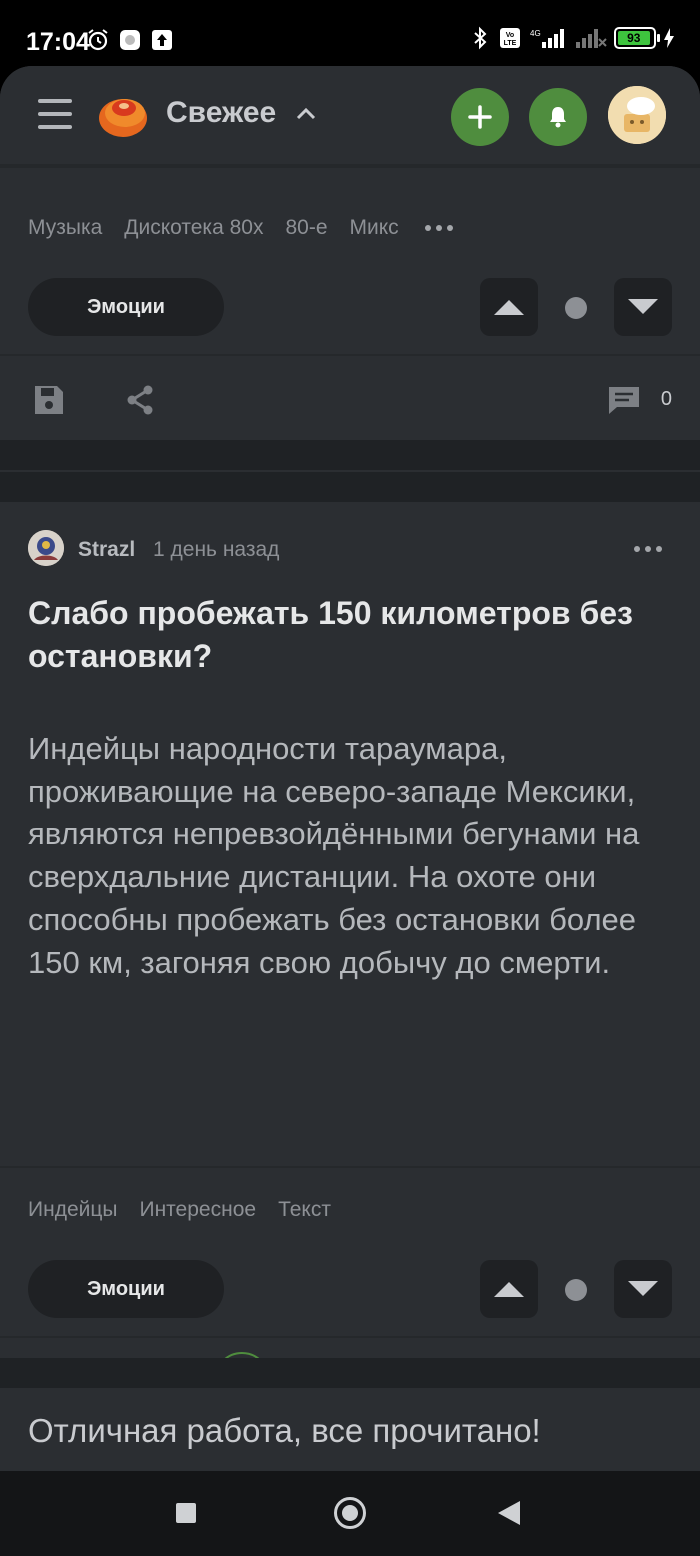 This screenshot has width=700, height=1556. Describe the element at coordinates (186, 1513) in the screenshot. I see `recent-apps-button` at that location.